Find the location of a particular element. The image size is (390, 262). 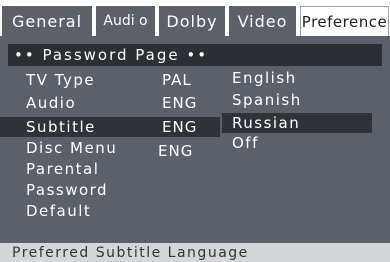

setting-label: Parental is located at coordinates (63, 169).